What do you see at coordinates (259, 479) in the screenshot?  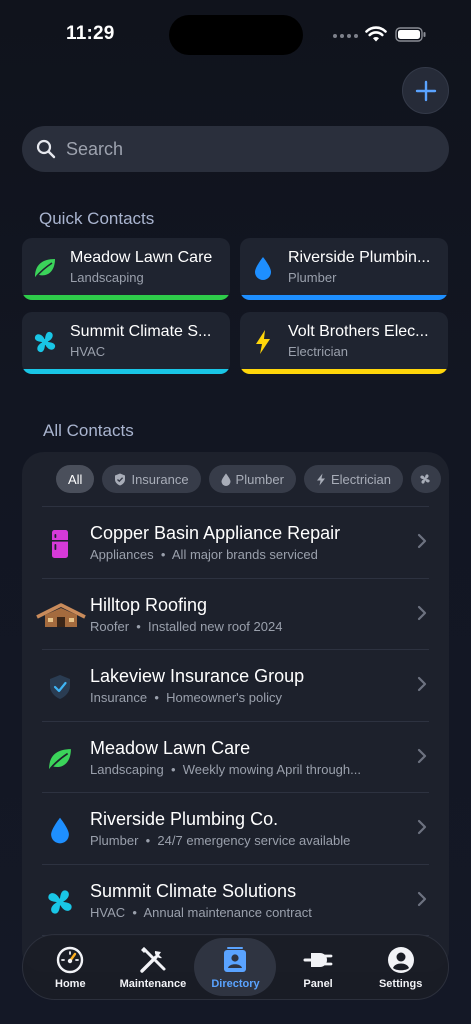 I see `filter-chip-label: Plumber` at bounding box center [259, 479].